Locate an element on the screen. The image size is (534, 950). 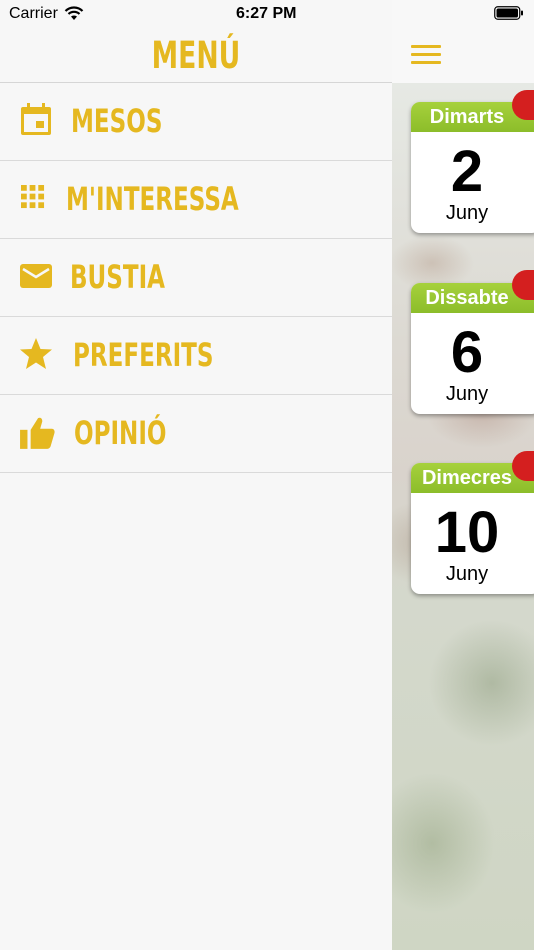
menu-item-label: OPINIÓ is located at coordinates (120, 433).